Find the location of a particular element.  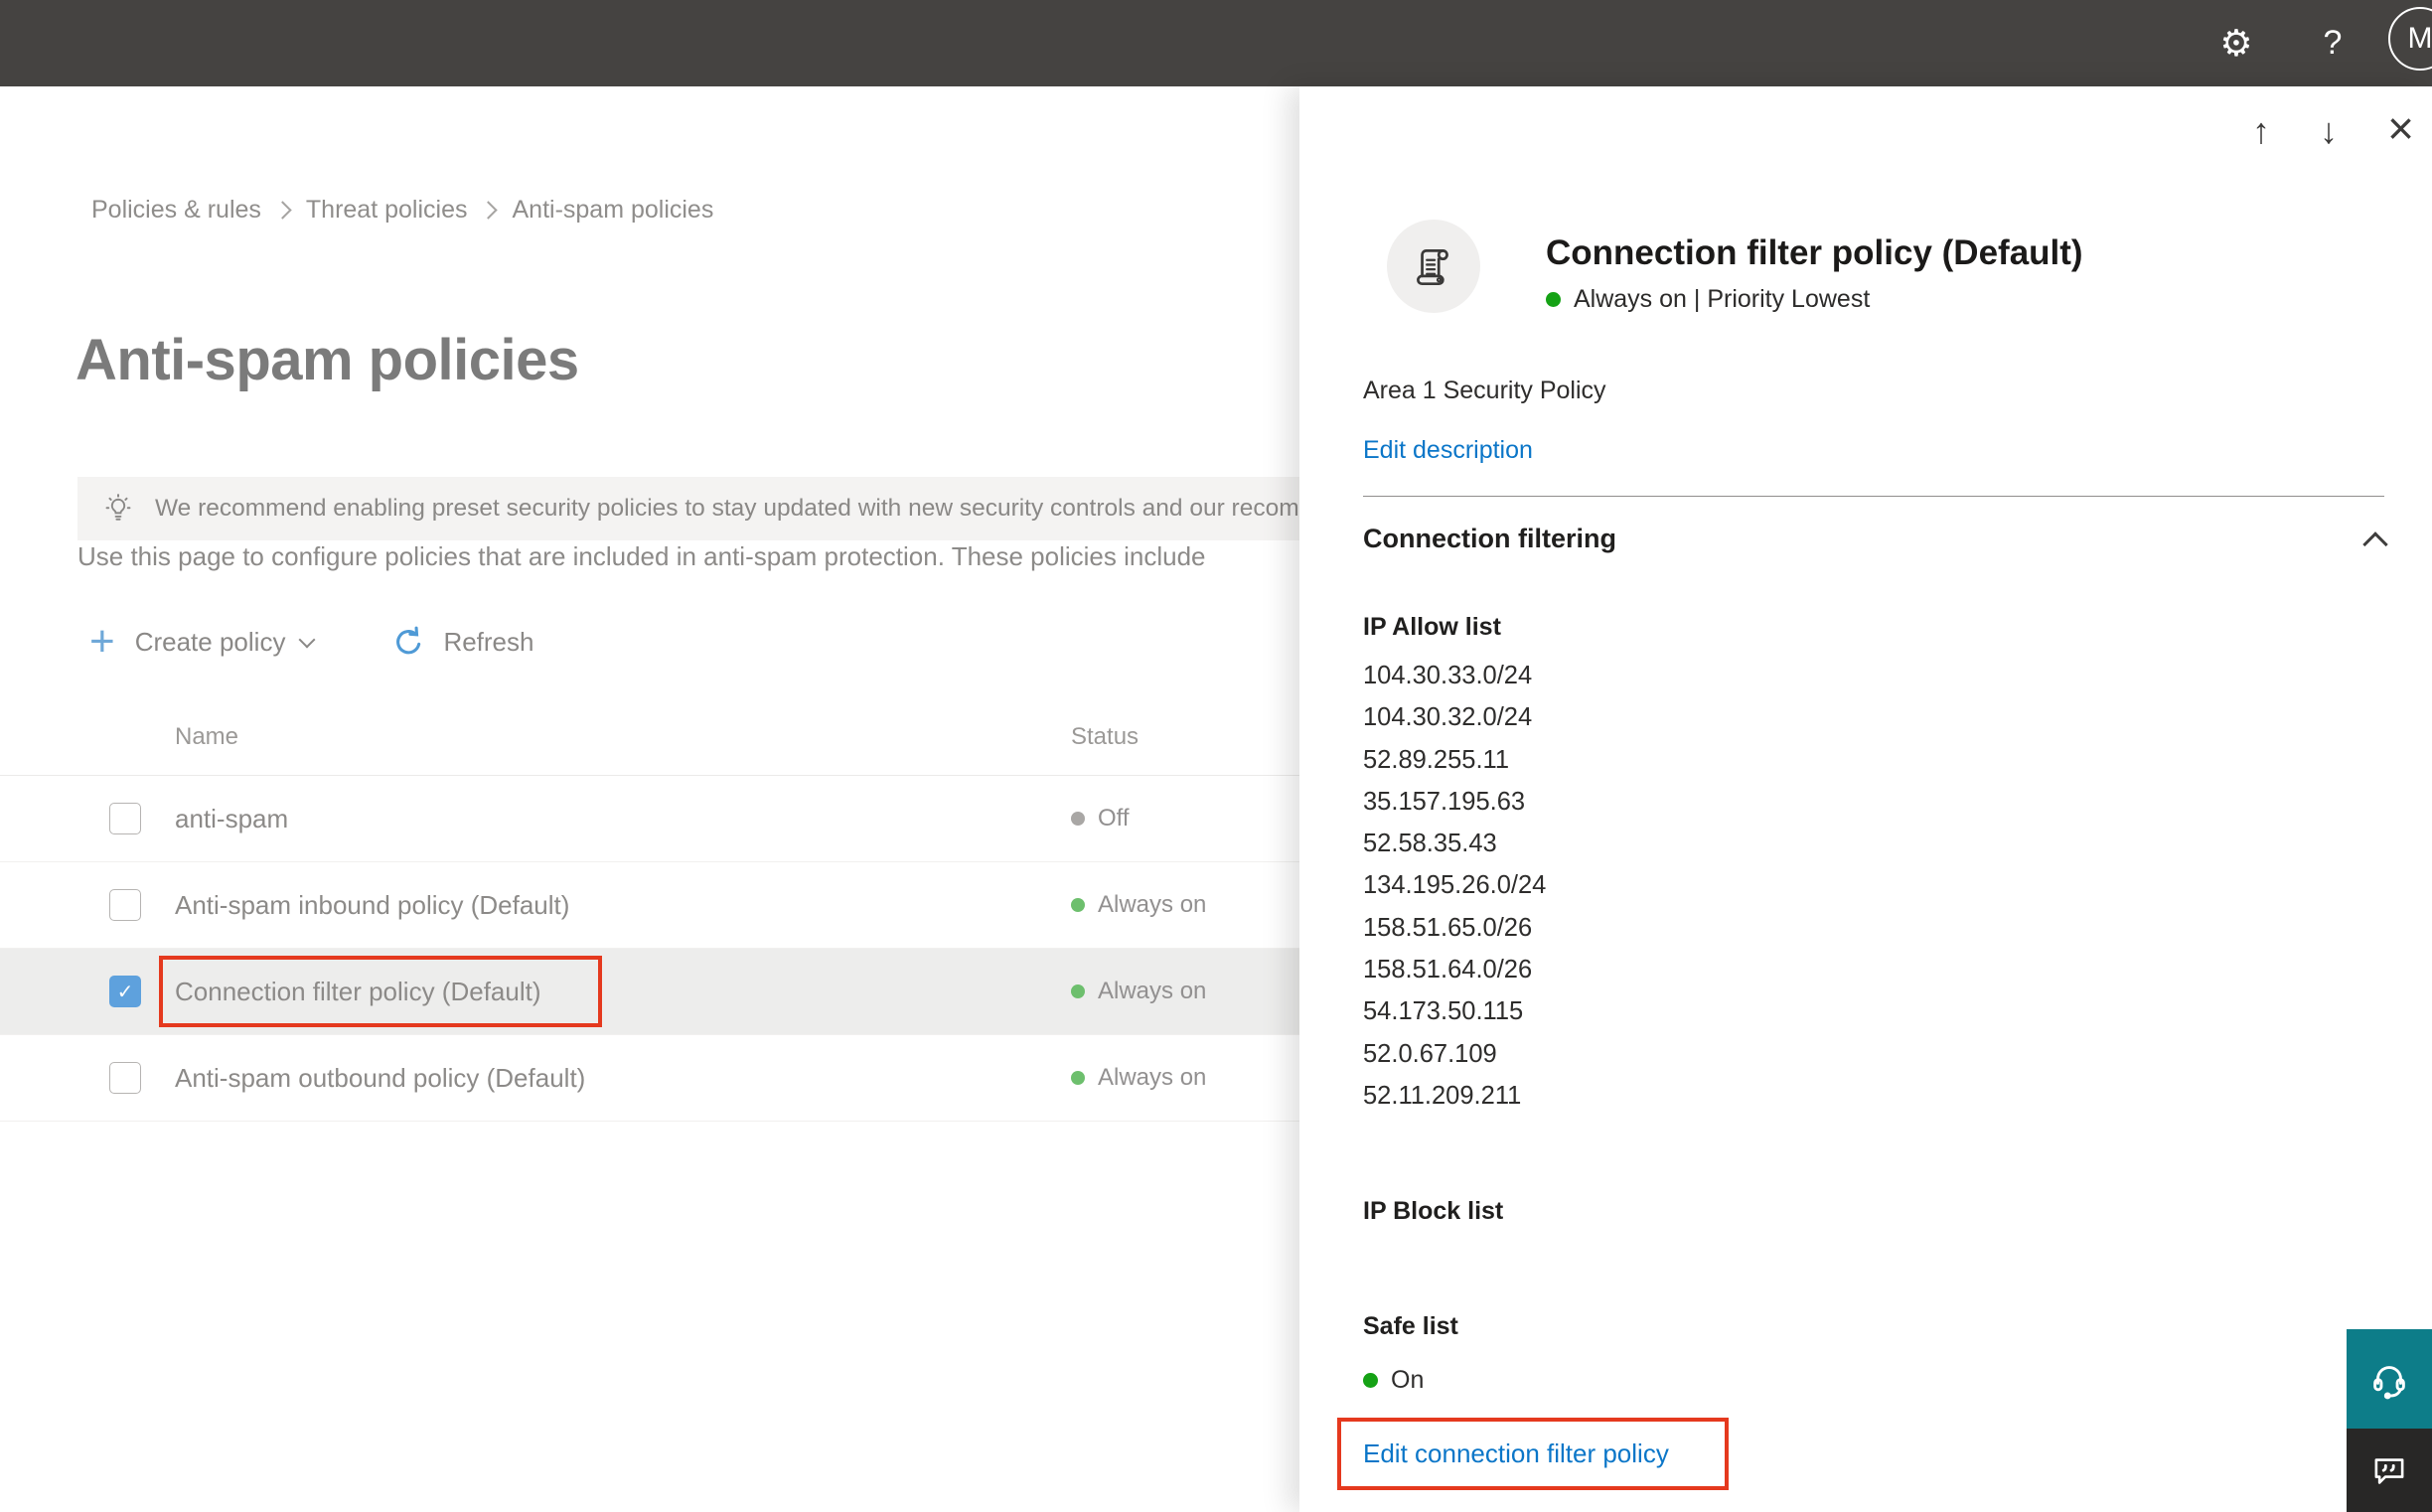

settings-gear-icon: ⚙ is located at coordinates (2236, 43).